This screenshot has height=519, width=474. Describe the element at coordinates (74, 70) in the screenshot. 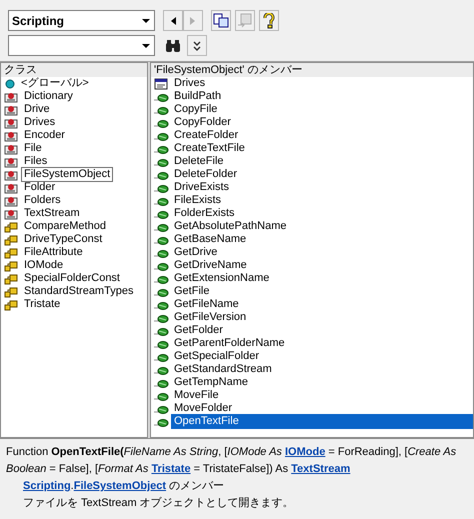

I see `classes-header: クラス` at that location.